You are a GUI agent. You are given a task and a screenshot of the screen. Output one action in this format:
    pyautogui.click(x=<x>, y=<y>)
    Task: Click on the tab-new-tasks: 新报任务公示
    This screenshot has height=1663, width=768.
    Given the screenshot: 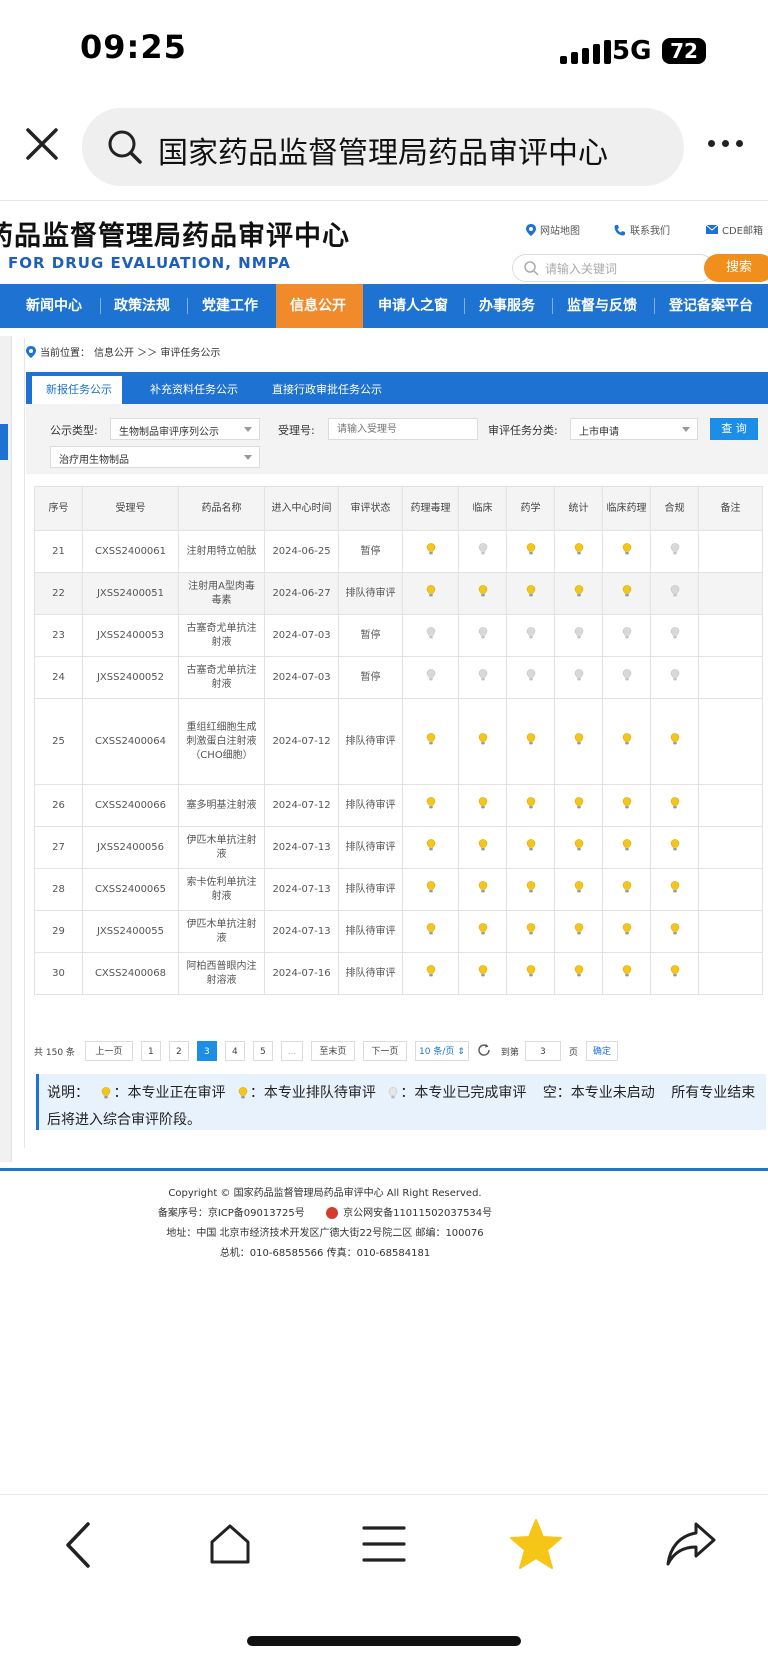 What is the action you would take?
    pyautogui.click(x=79, y=388)
    